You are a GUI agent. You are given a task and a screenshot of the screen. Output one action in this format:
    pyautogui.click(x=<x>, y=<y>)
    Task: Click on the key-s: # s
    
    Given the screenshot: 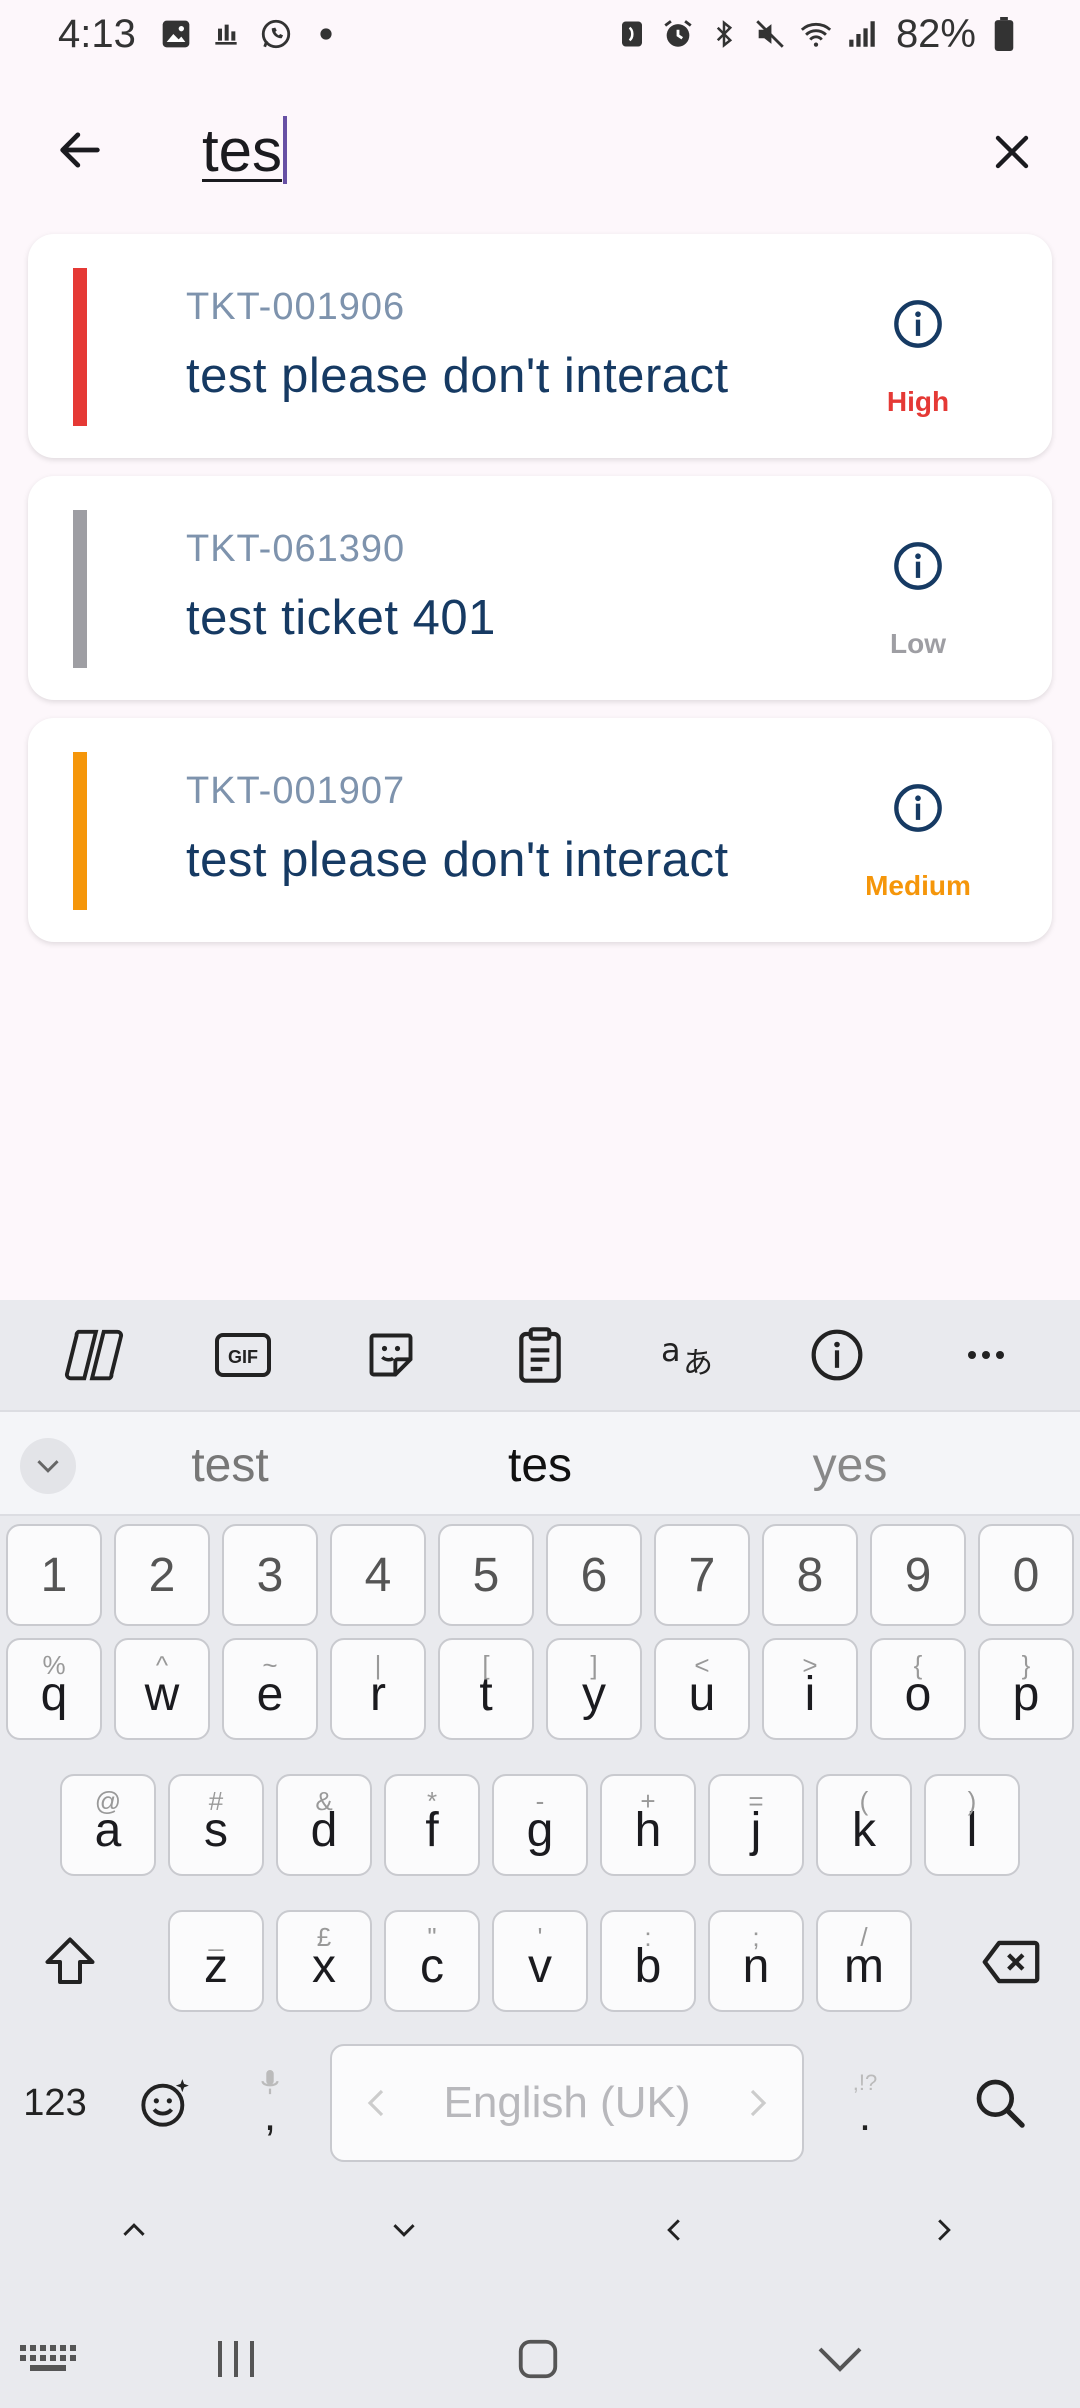 What is the action you would take?
    pyautogui.click(x=216, y=1825)
    